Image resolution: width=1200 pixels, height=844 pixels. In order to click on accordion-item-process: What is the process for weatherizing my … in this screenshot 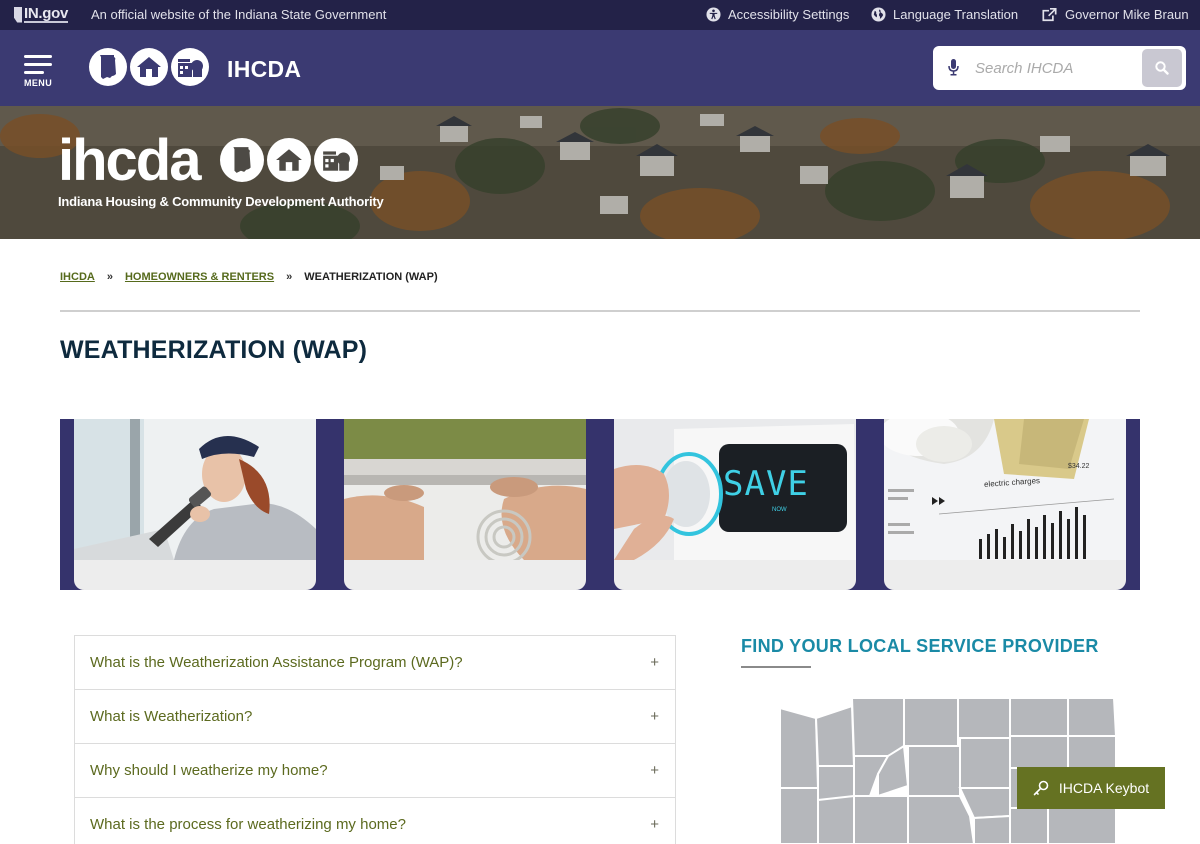, I will do `click(375, 821)`.